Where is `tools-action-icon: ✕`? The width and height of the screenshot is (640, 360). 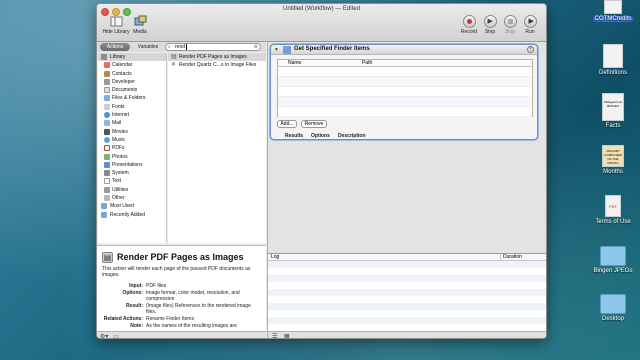 tools-action-icon: ✕ is located at coordinates (174, 65).